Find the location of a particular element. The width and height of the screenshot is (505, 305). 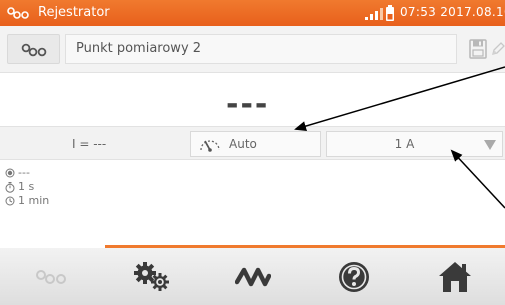

measurement-point-name: Punkt pomiarowy 2 is located at coordinates (285, 49).